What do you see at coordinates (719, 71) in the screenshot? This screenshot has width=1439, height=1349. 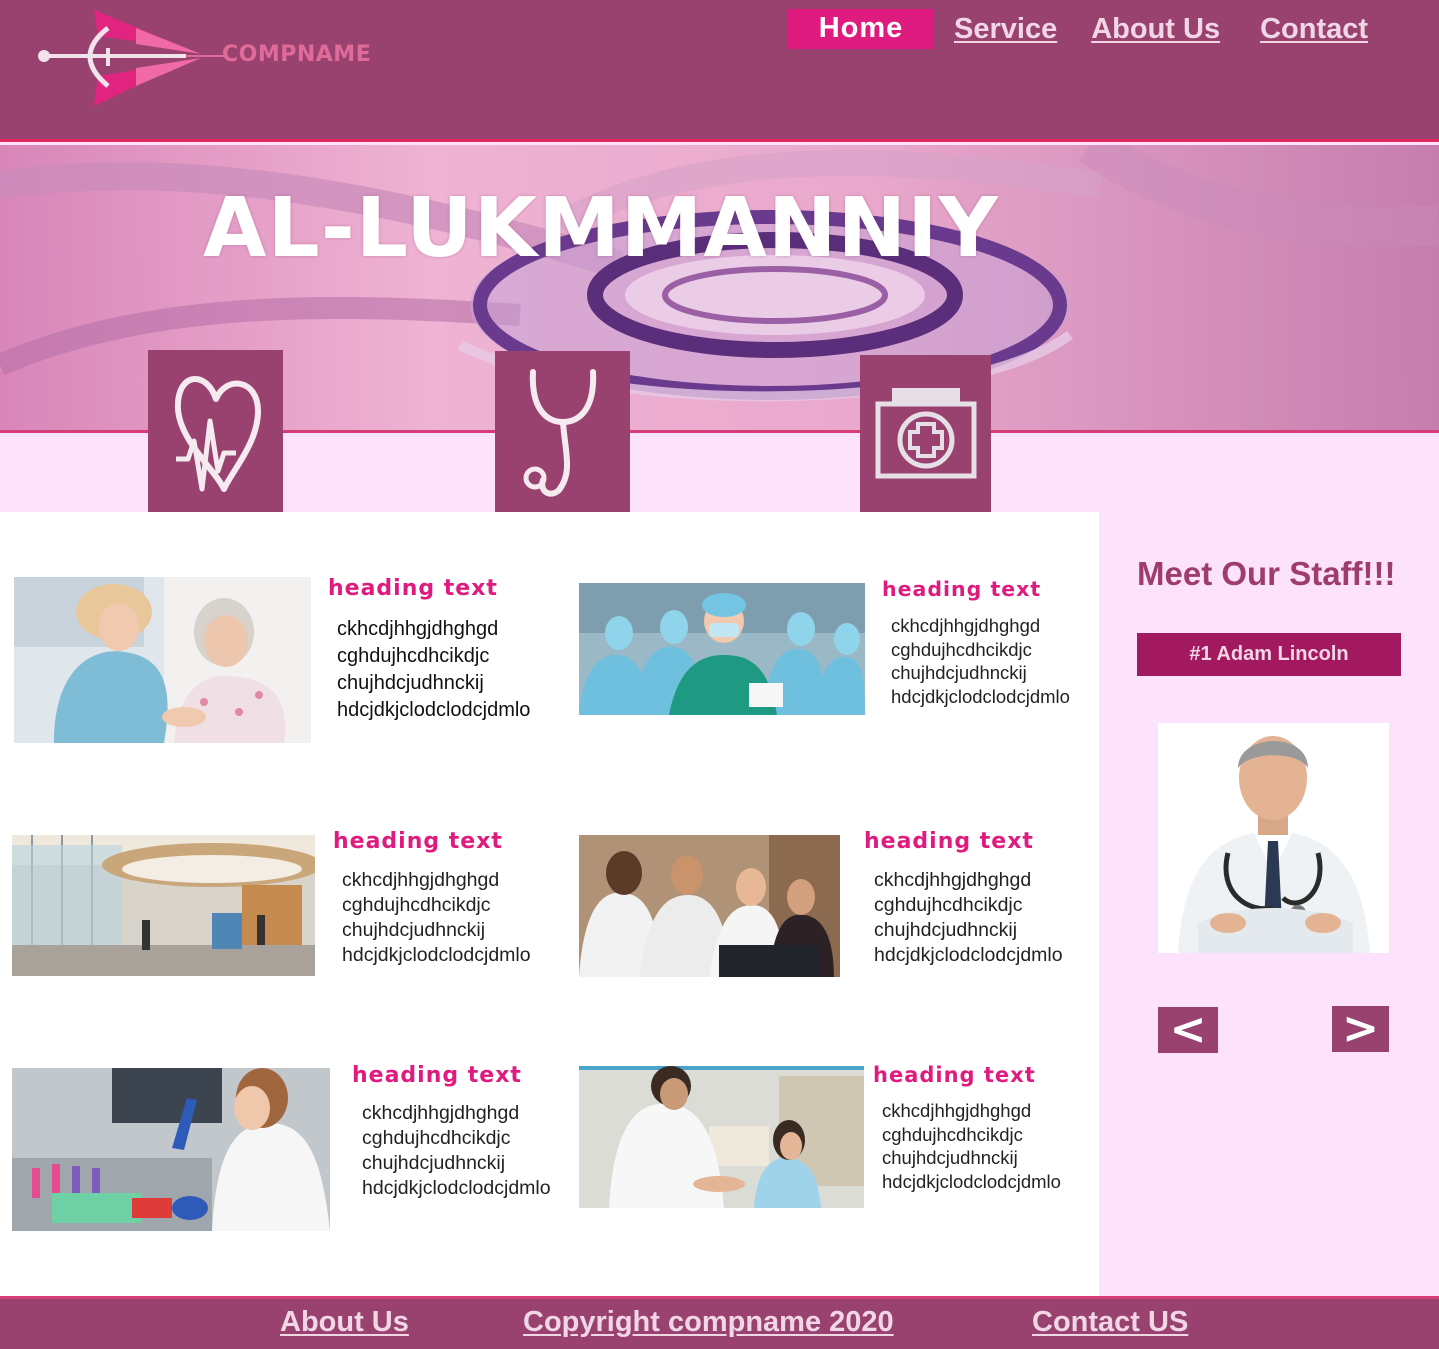 I see `site-header: COMPNAME Home Service About Us Contact` at bounding box center [719, 71].